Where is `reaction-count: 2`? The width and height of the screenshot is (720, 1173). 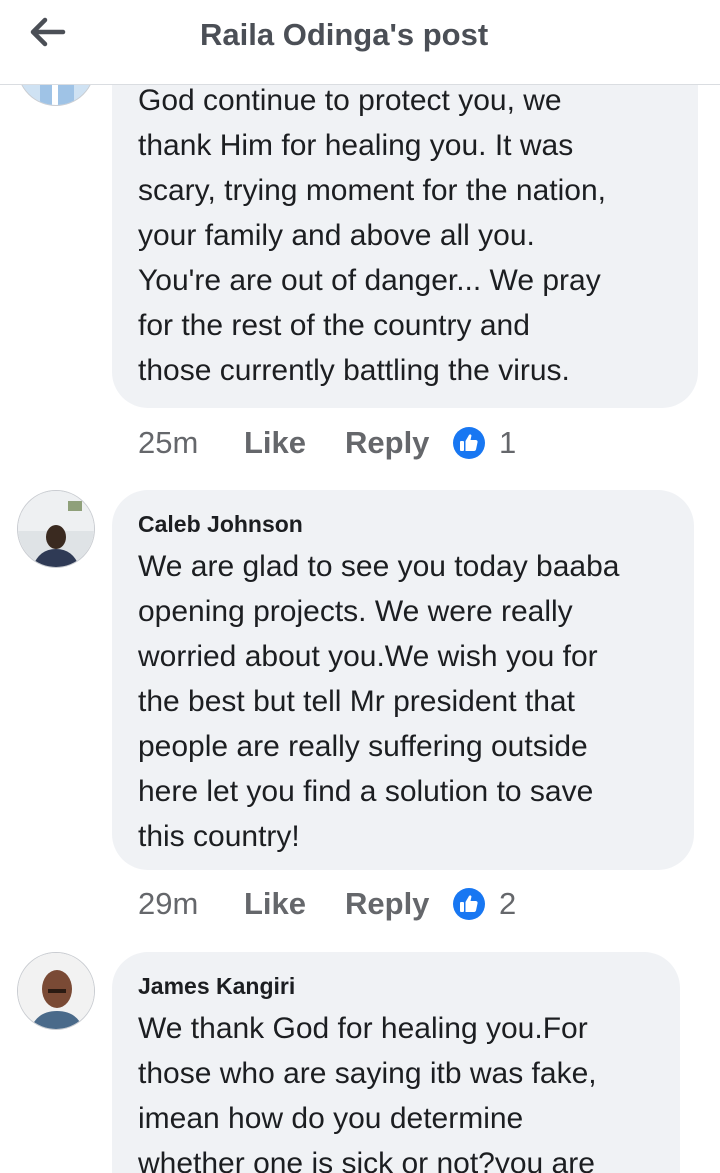 reaction-count: 2 is located at coordinates (508, 903).